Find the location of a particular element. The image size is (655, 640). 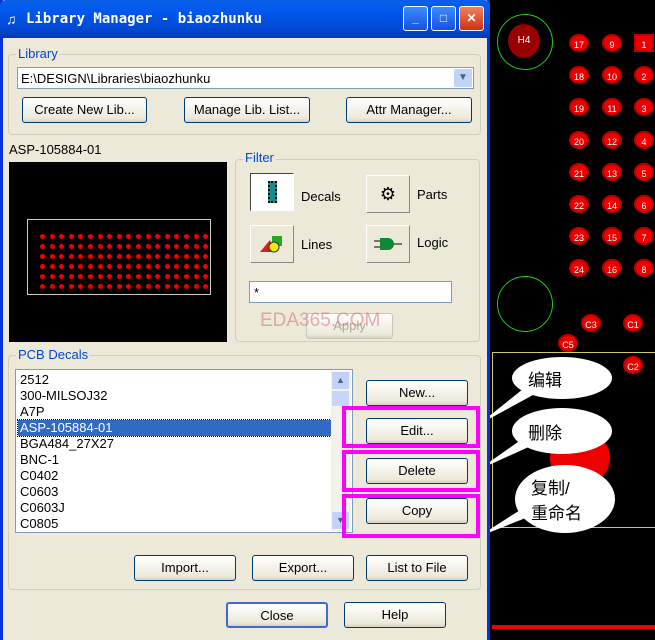

parts-filter-button: ⚙ is located at coordinates (388, 194).